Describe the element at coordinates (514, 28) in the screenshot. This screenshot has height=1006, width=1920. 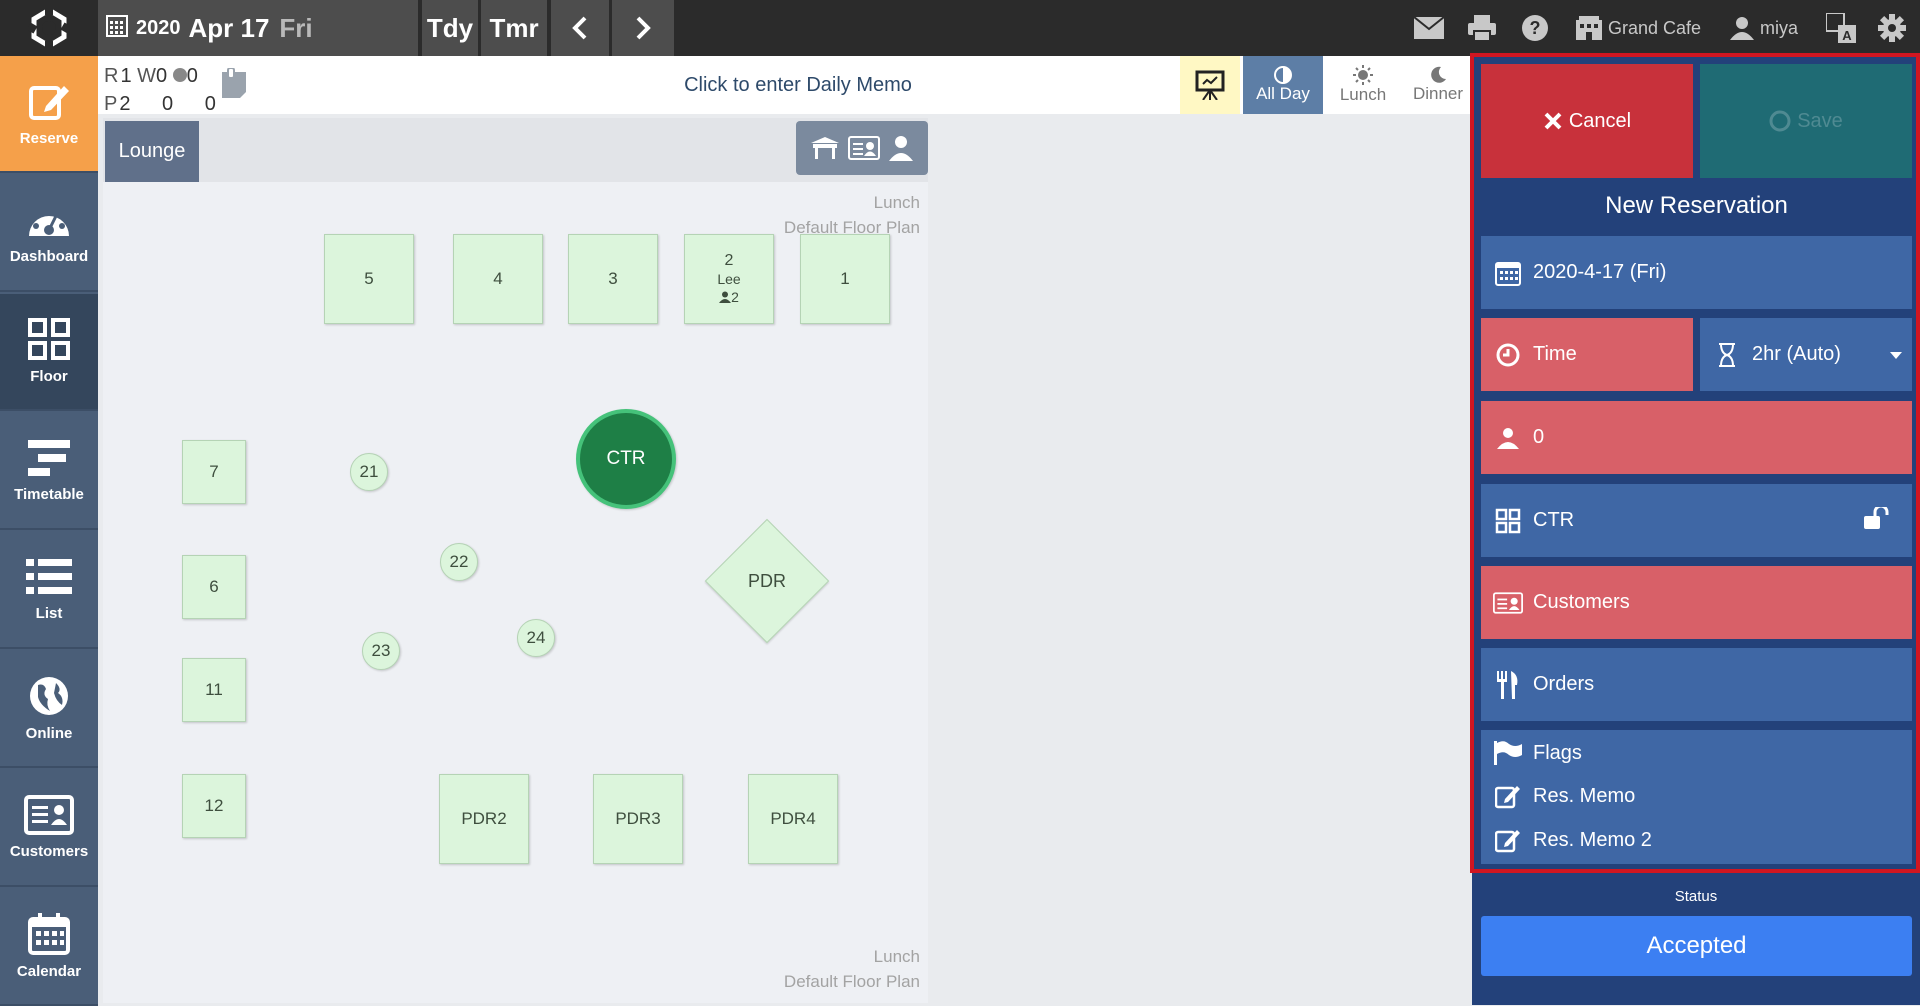
I see `tomorrow-button: Tmr` at that location.